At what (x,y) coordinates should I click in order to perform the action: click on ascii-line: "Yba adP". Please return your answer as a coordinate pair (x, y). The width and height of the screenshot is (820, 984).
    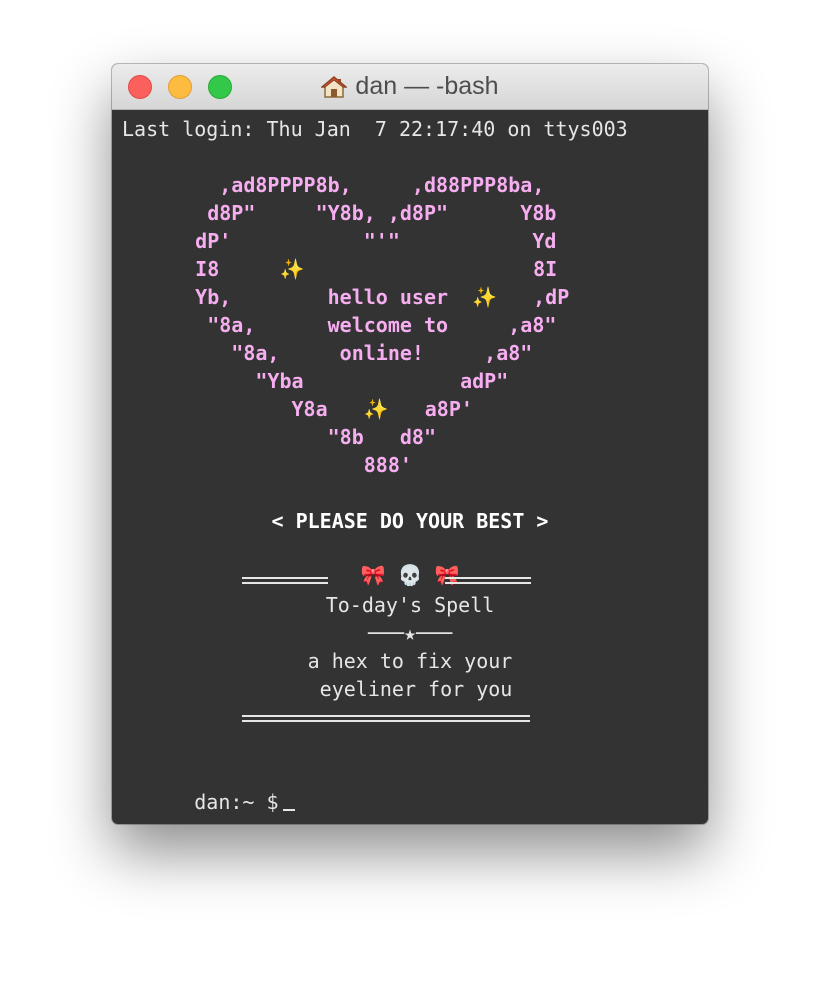
    Looking at the image, I should click on (328, 381).